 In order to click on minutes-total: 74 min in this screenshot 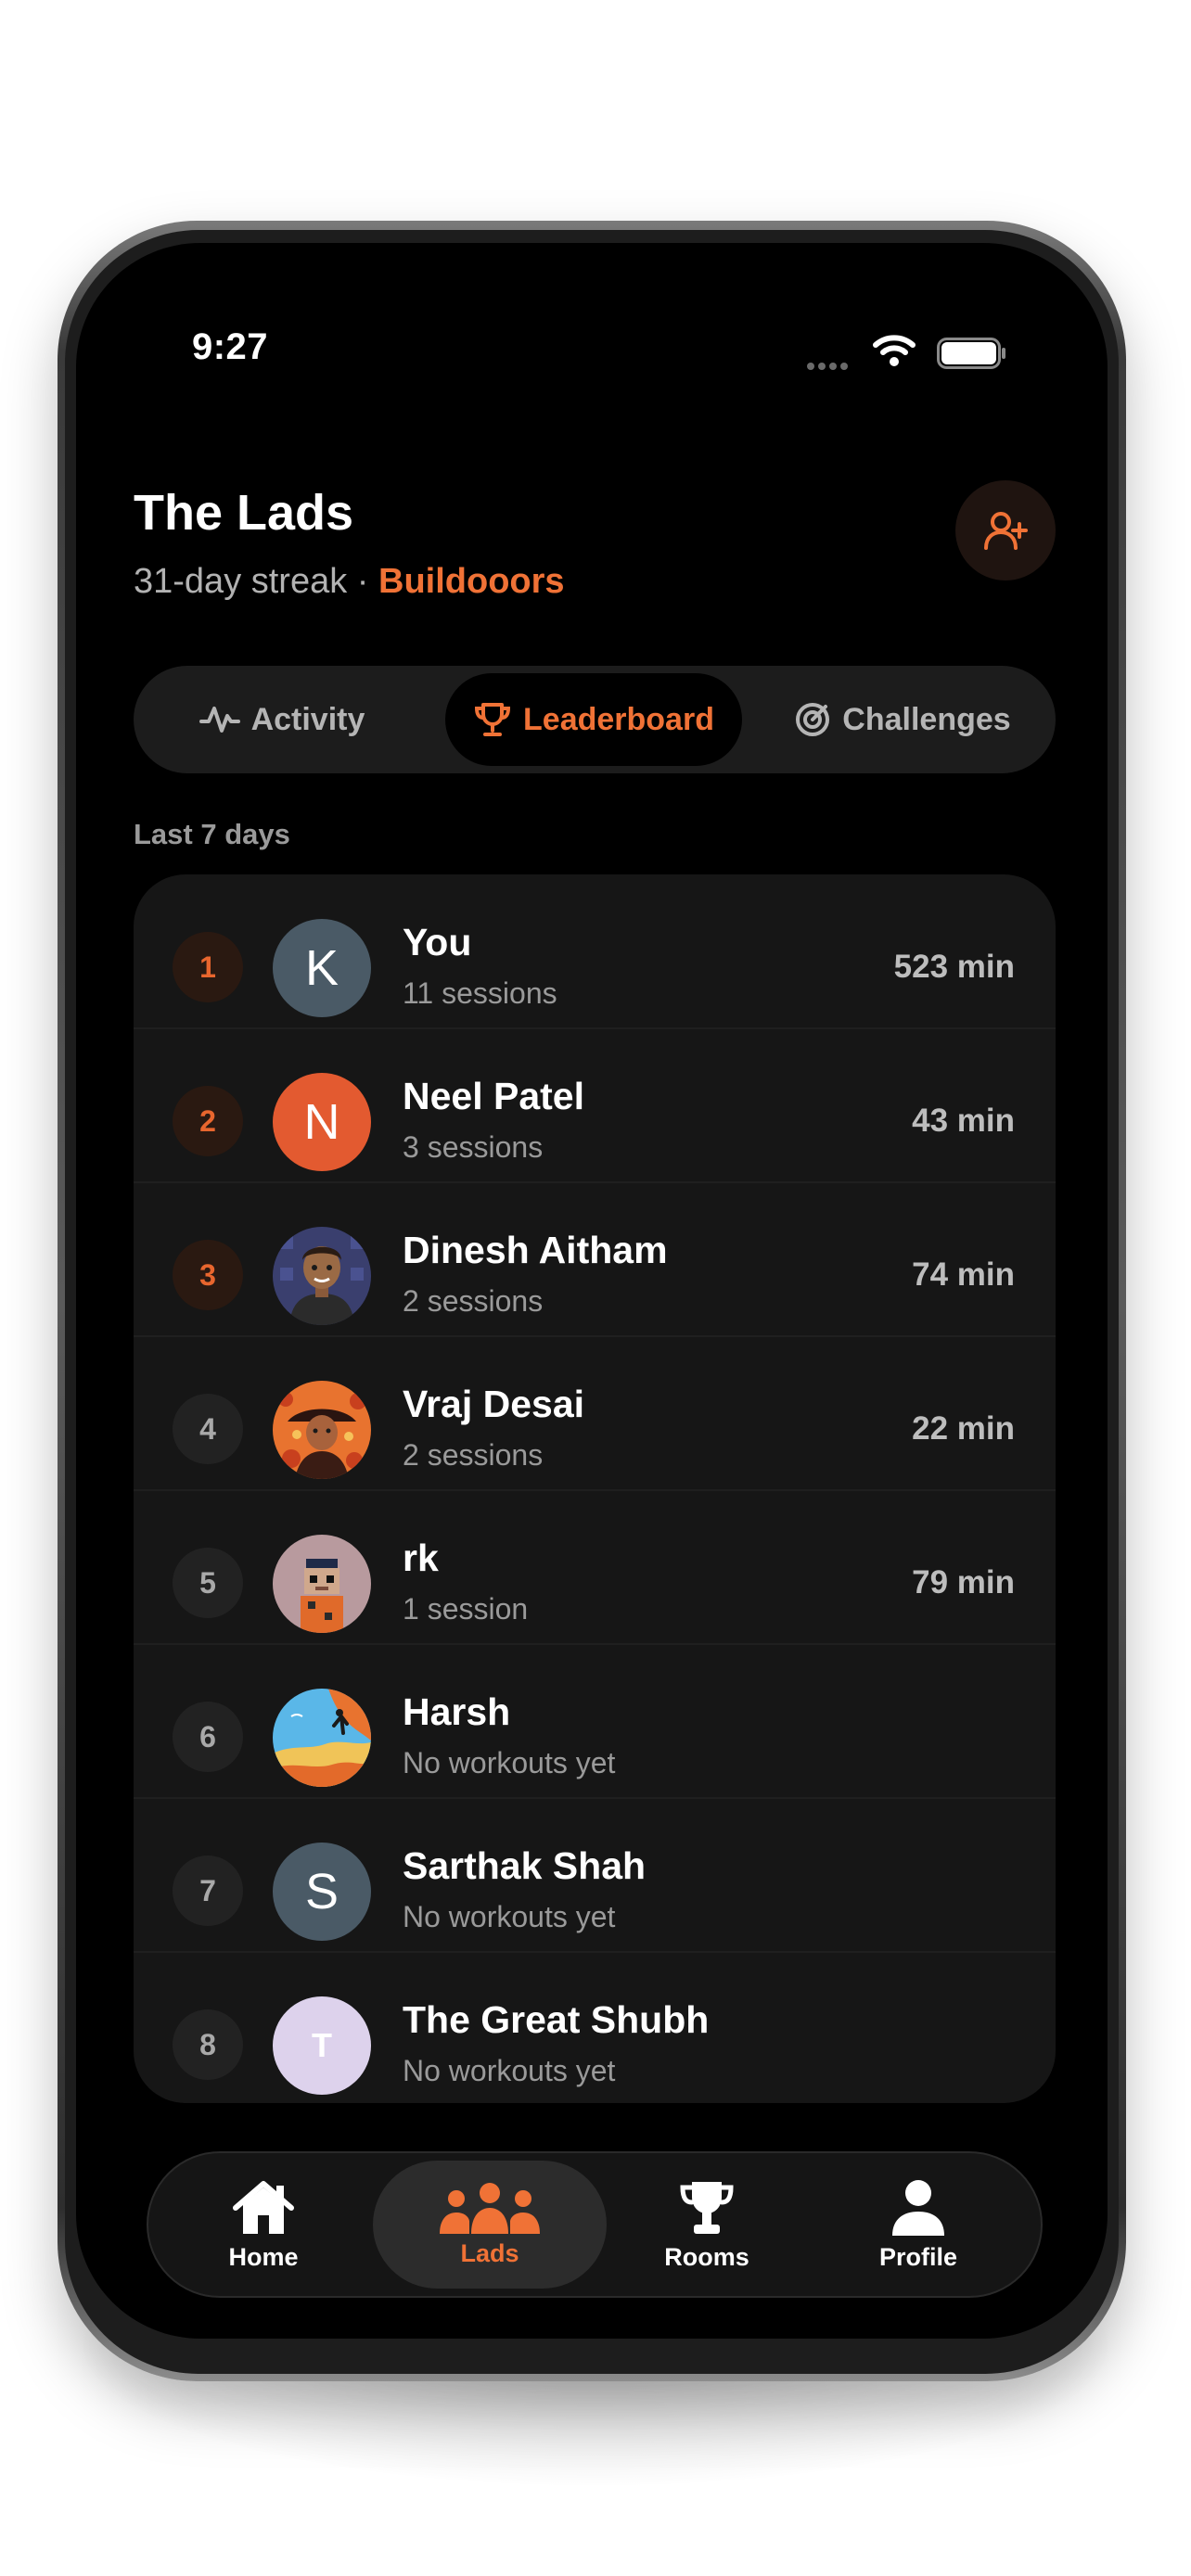, I will do `click(963, 1274)`.